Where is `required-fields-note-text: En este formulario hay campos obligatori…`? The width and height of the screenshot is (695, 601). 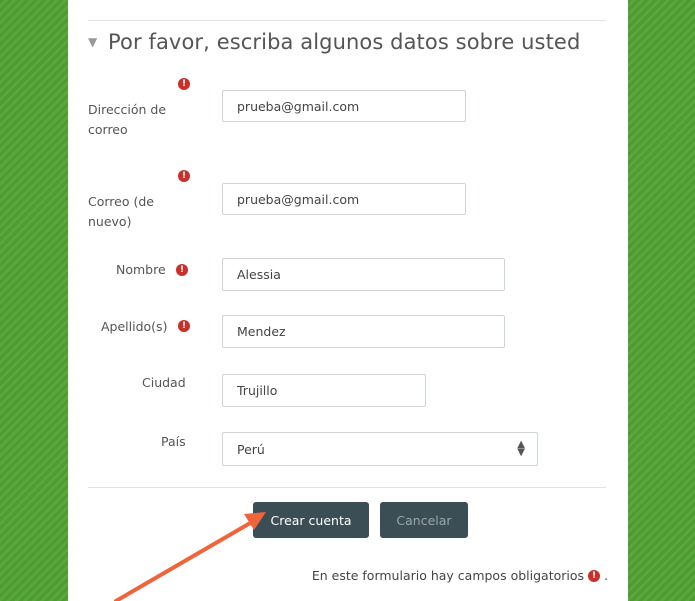 required-fields-note-text: En este formulario hay campos obligatori… is located at coordinates (448, 575).